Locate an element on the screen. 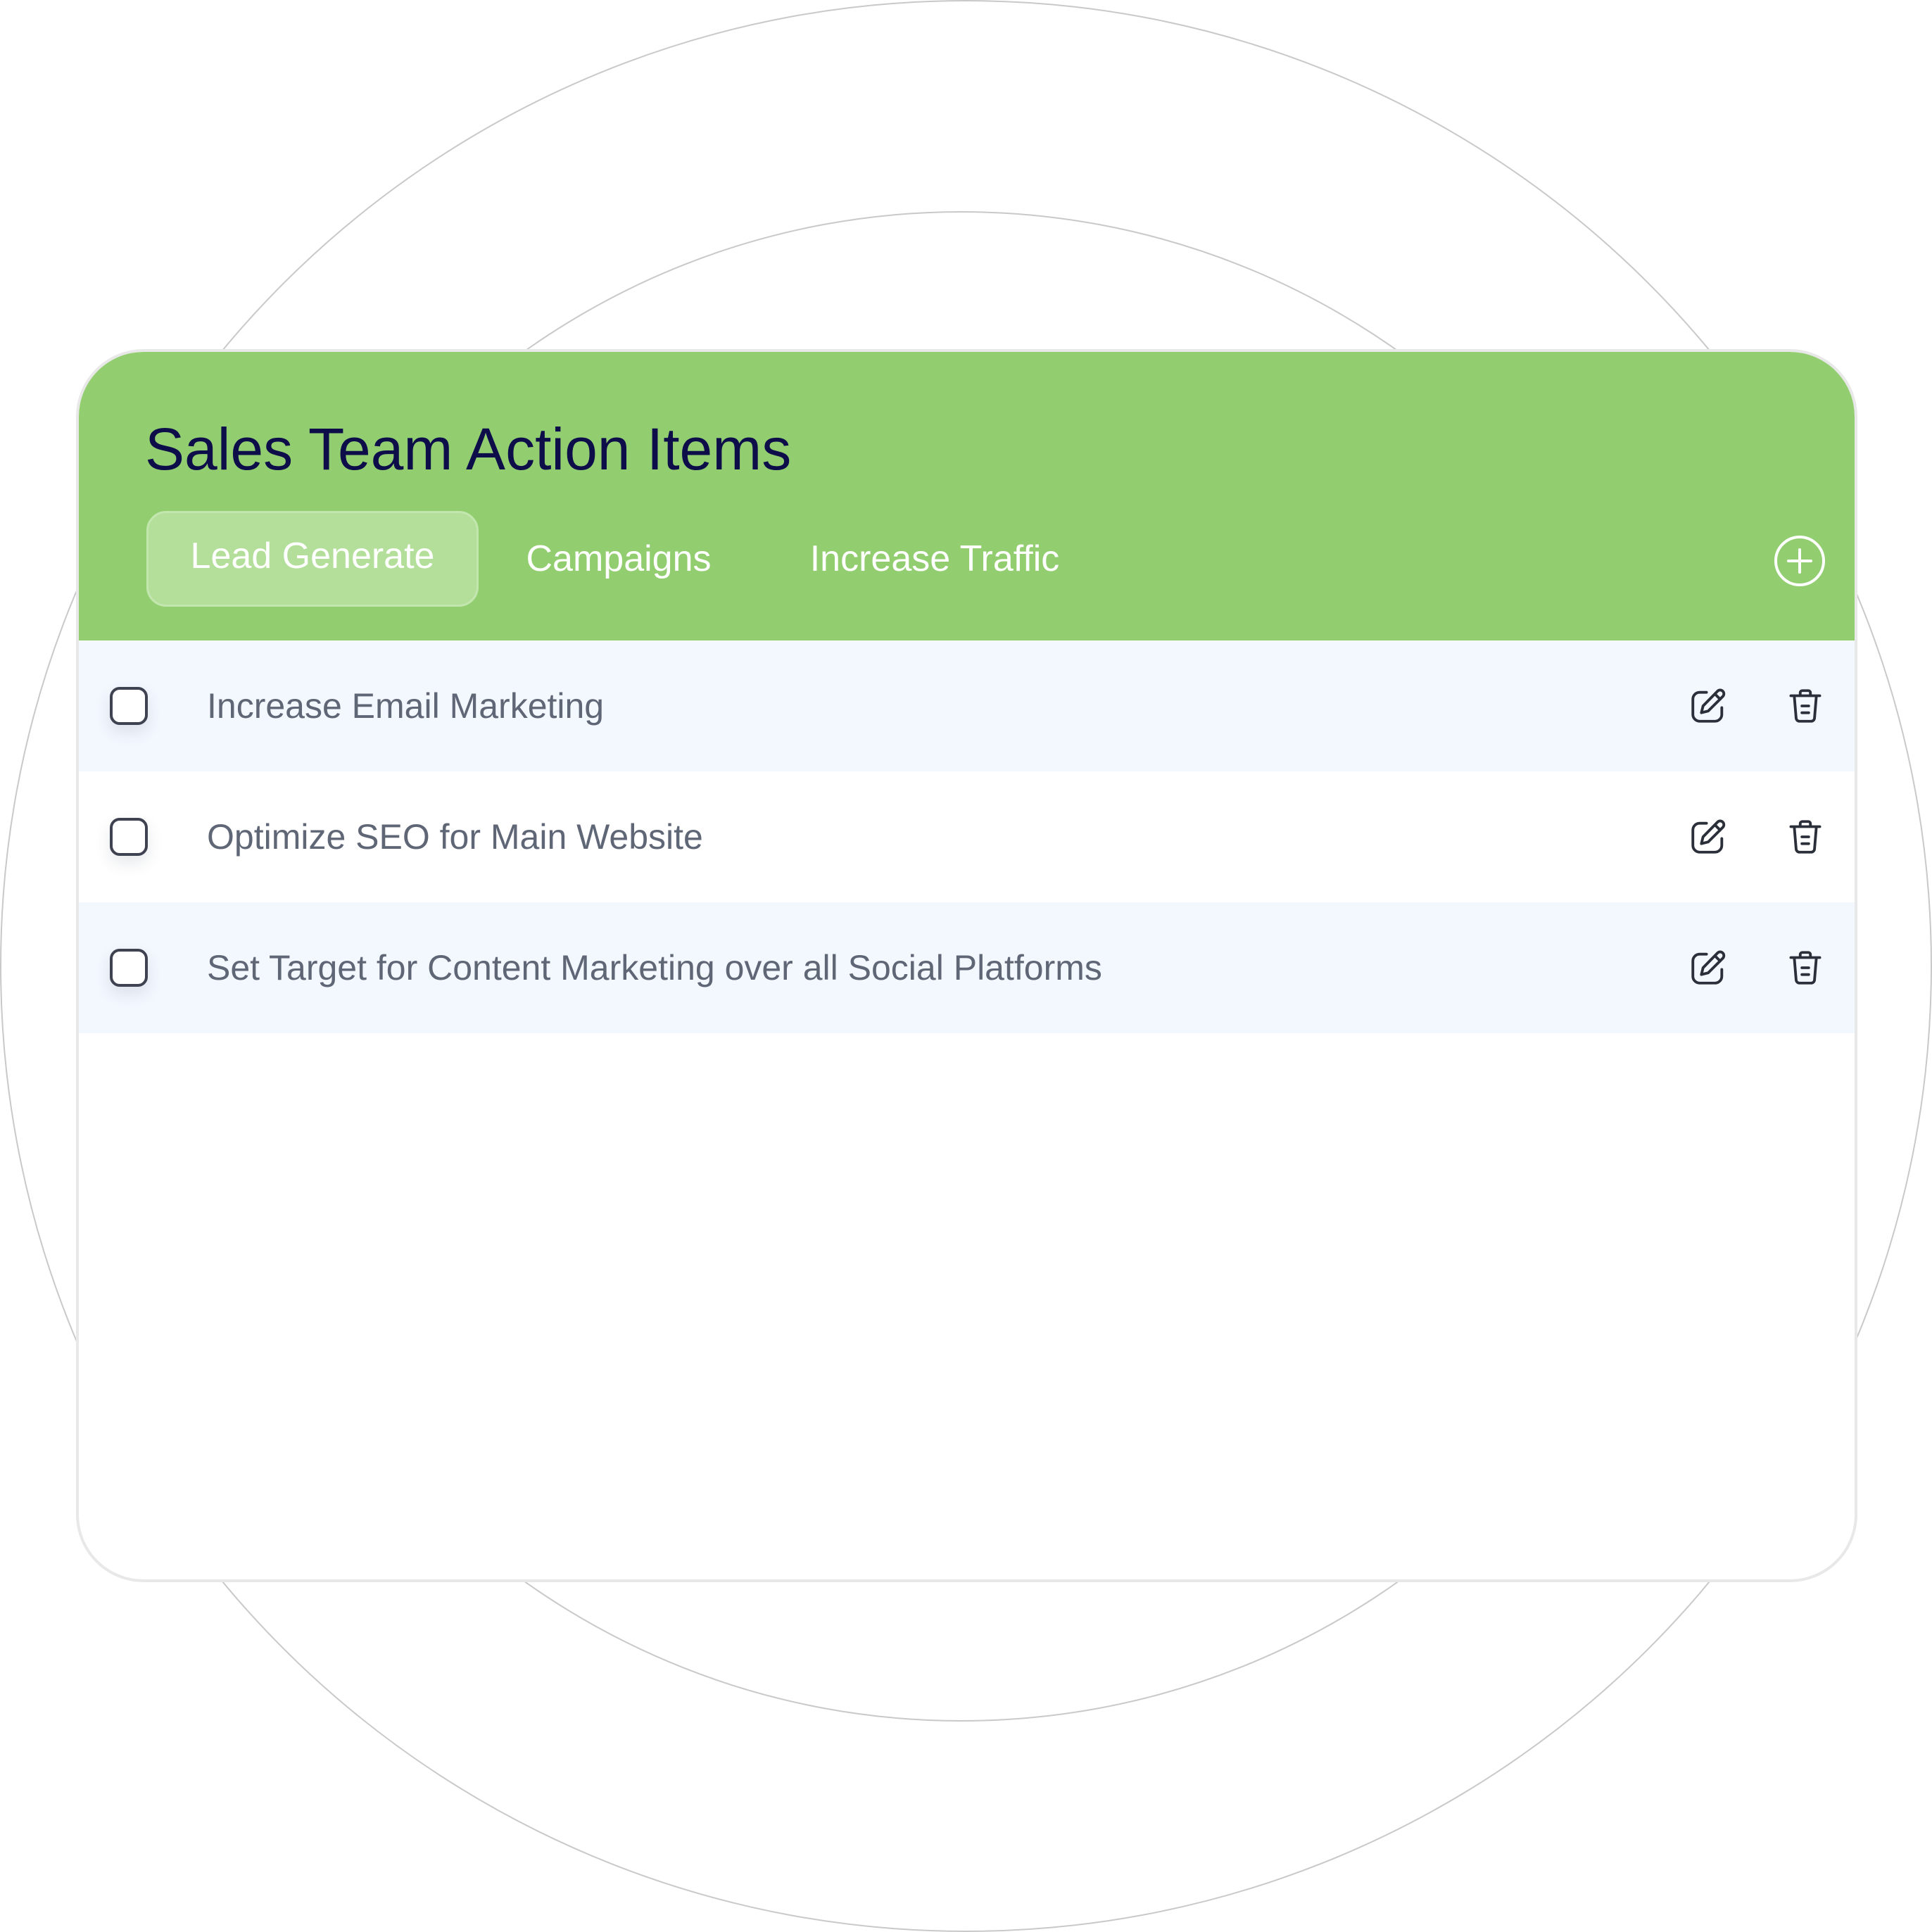 Image resolution: width=1932 pixels, height=1932 pixels. task-label: Increase Email Marketing is located at coordinates (406, 706).